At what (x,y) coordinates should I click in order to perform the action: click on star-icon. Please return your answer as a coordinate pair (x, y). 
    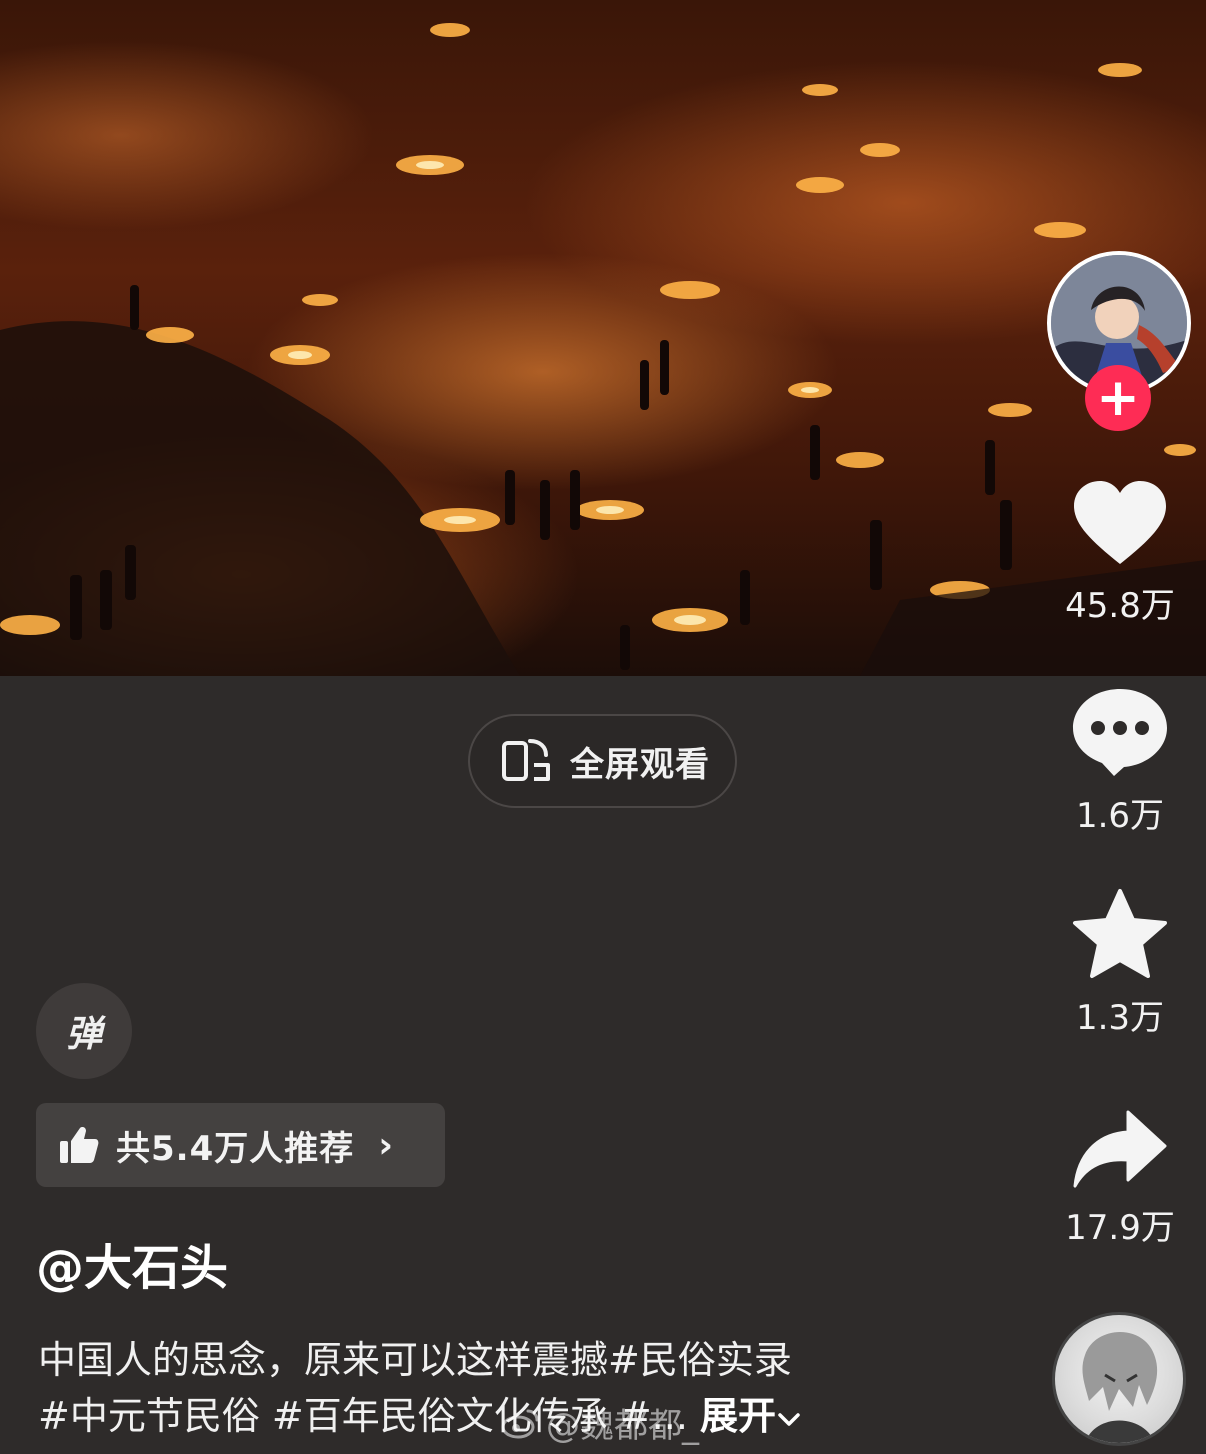
    Looking at the image, I should click on (1120, 933).